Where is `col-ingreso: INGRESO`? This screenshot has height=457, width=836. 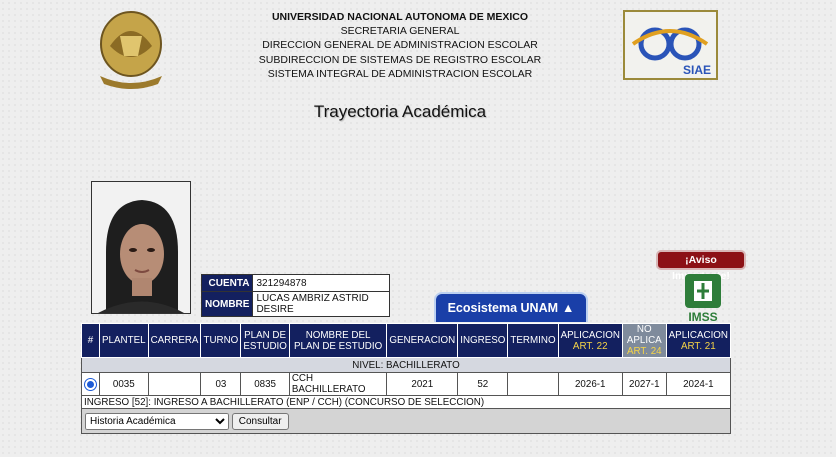 col-ingreso: INGRESO is located at coordinates (483, 340).